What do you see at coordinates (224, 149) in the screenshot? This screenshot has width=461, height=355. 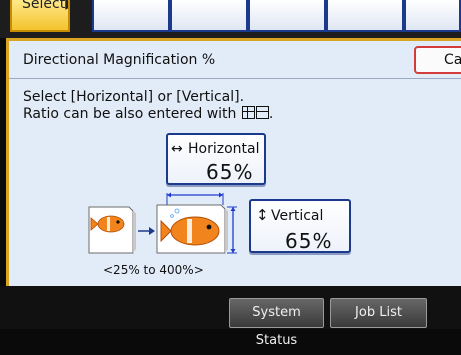 I see `horizontal-label: Horizontal` at bounding box center [224, 149].